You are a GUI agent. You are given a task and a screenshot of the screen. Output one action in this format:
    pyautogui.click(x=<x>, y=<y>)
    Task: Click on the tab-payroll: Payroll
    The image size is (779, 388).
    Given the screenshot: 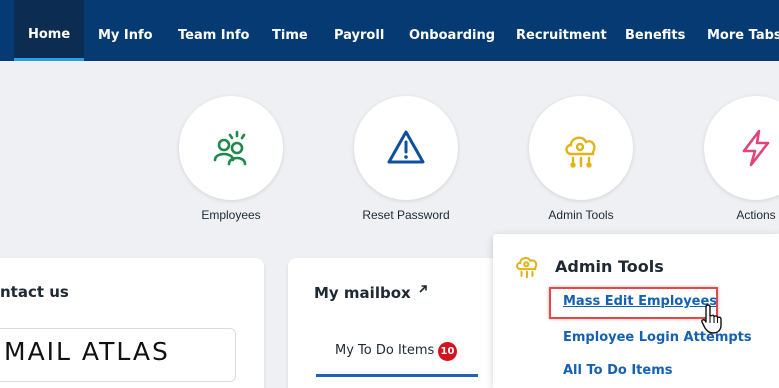 What is the action you would take?
    pyautogui.click(x=359, y=30)
    